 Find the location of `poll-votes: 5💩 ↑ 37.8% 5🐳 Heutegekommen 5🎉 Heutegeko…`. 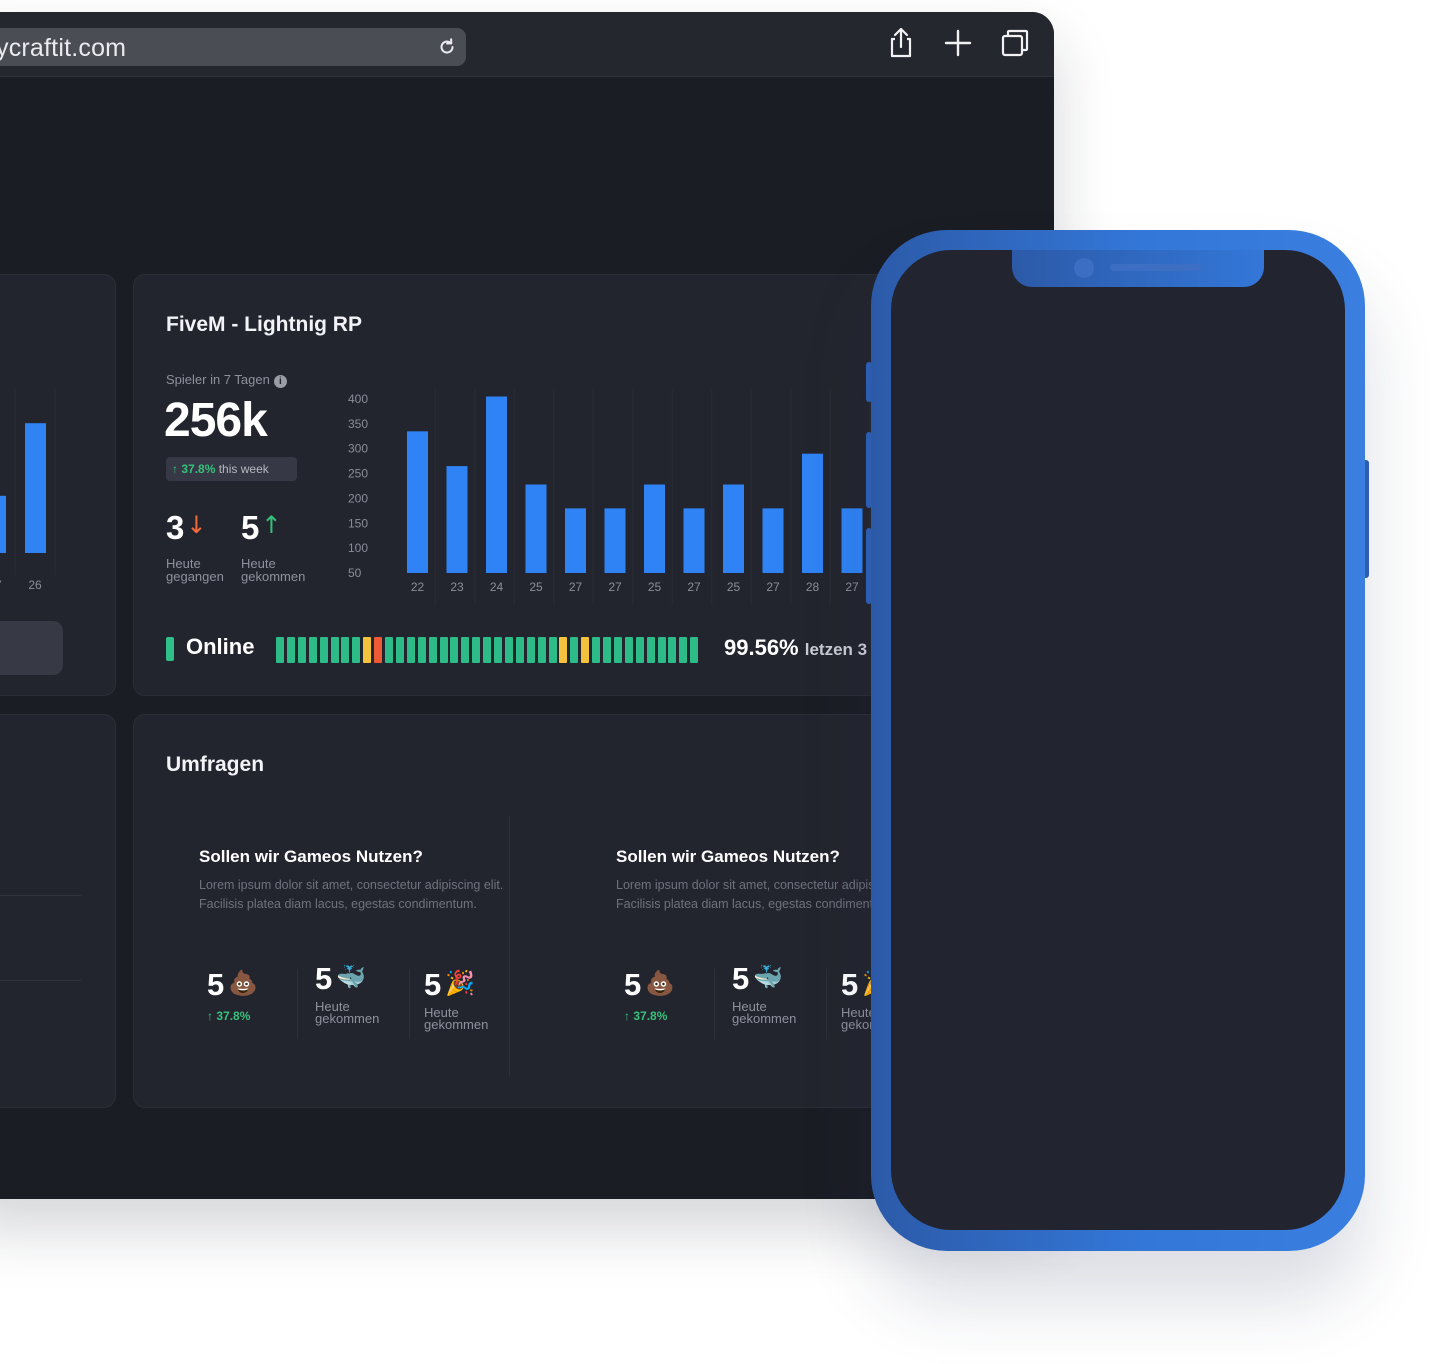

poll-votes: 5💩 ↑ 37.8% 5🐳 Heutegekommen 5🎉 Heutegeko… is located at coordinates (369, 1009).